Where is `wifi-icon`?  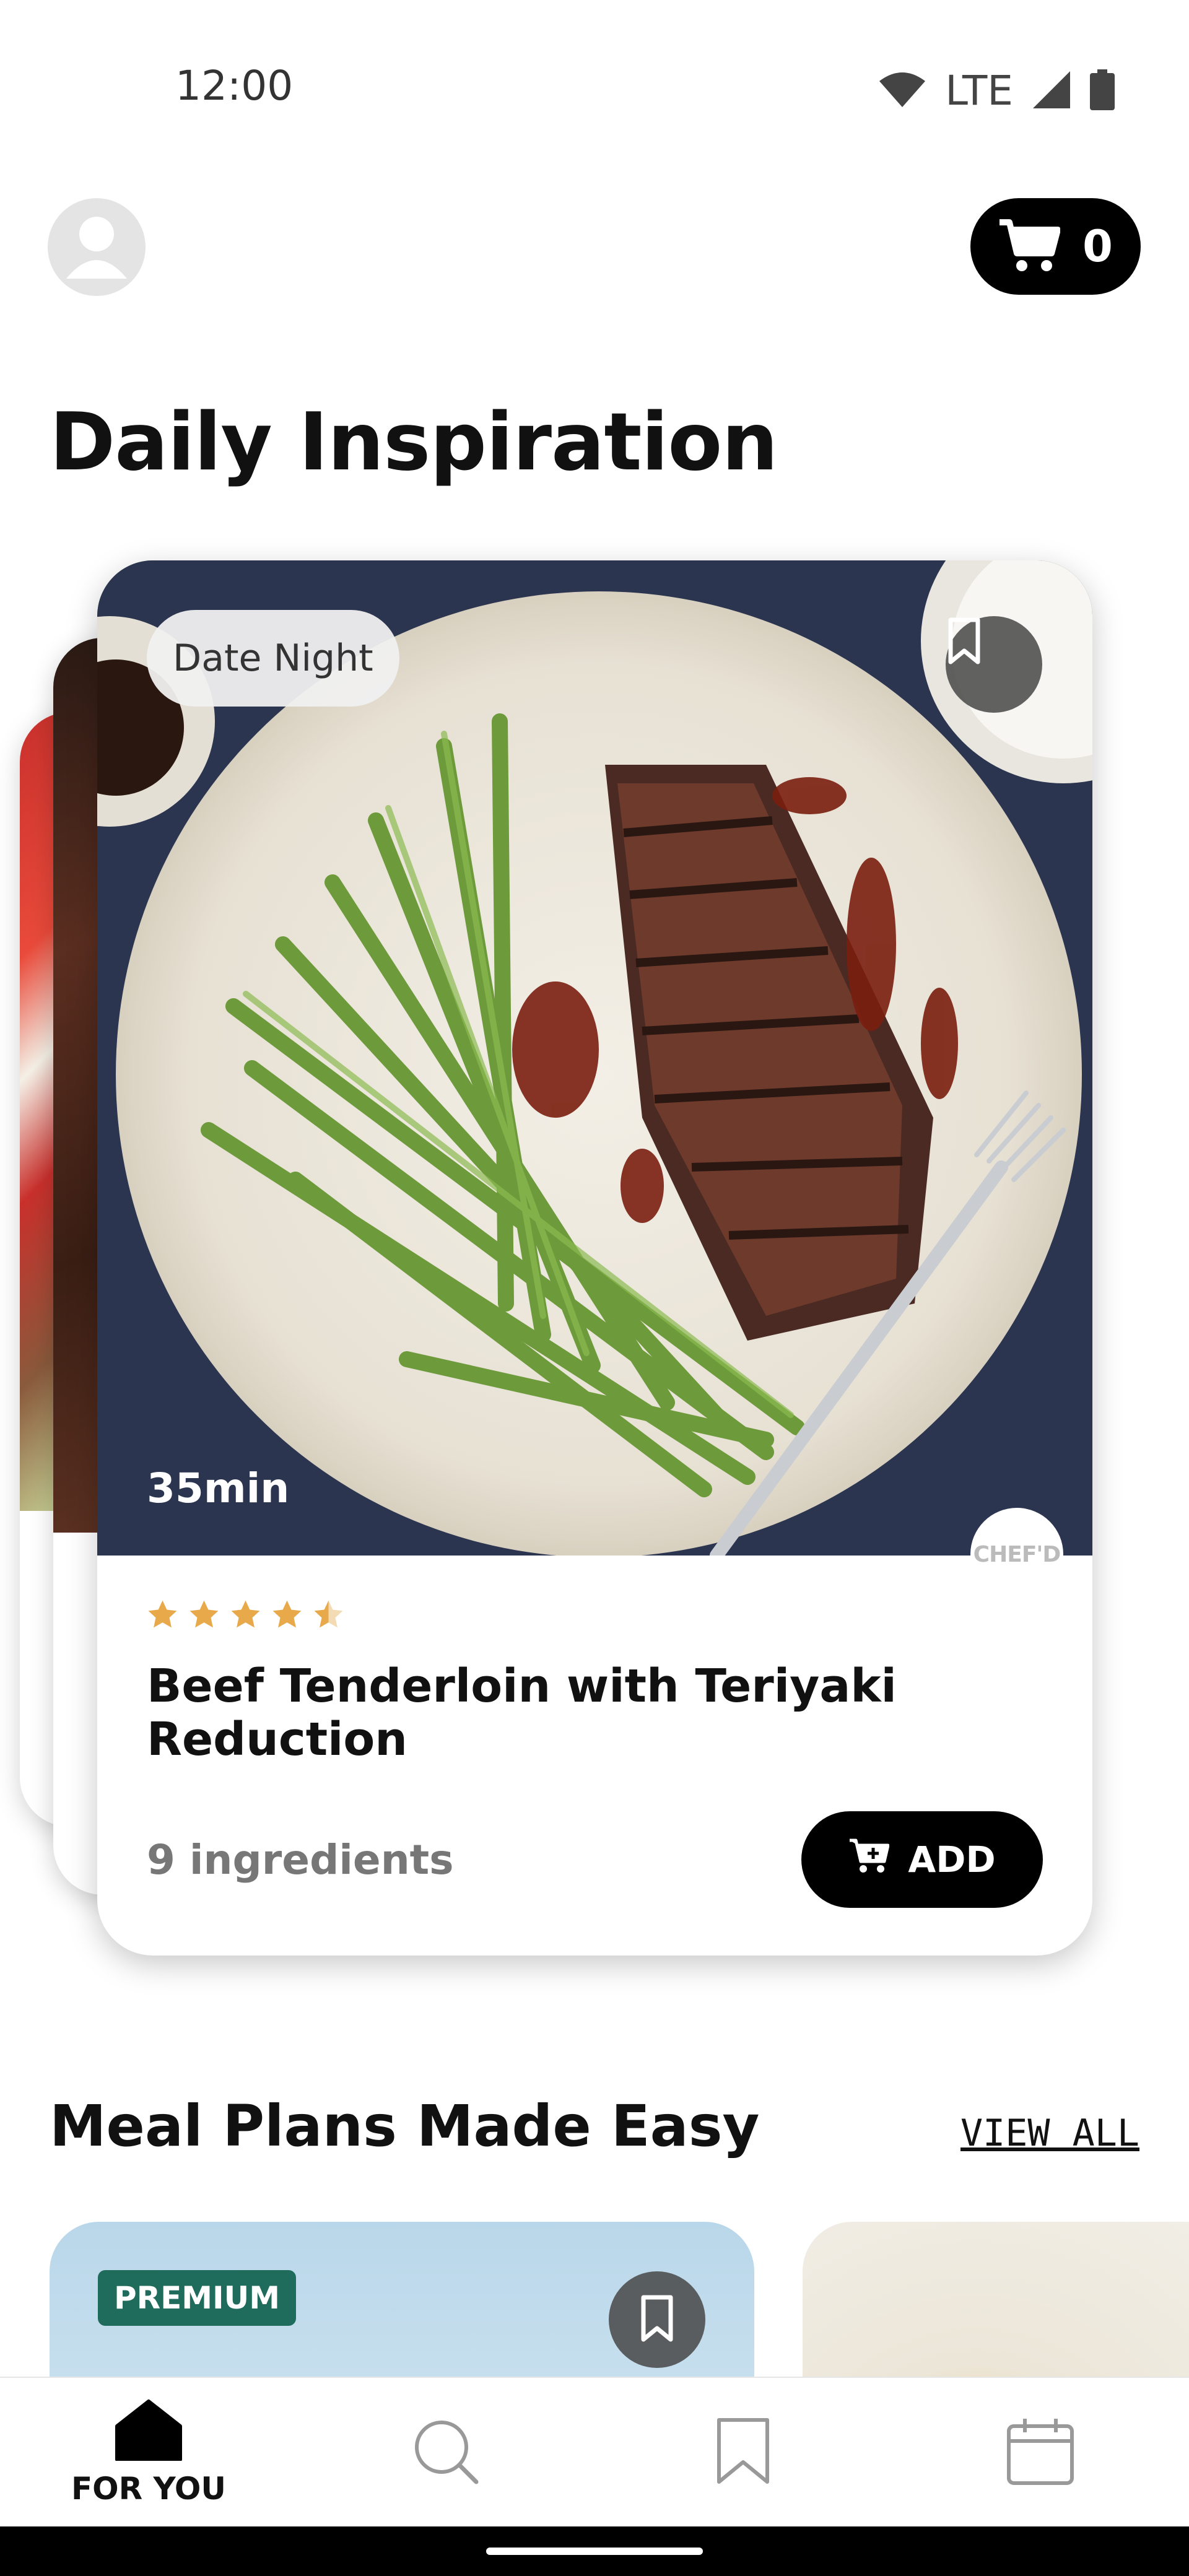 wifi-icon is located at coordinates (902, 91).